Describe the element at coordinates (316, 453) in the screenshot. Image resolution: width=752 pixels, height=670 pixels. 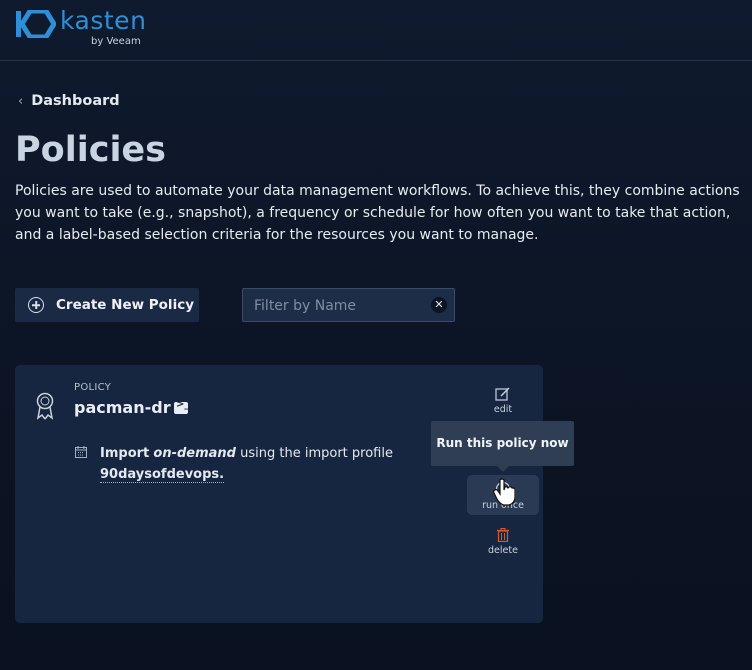
I see `action-middle: using the import profile` at that location.